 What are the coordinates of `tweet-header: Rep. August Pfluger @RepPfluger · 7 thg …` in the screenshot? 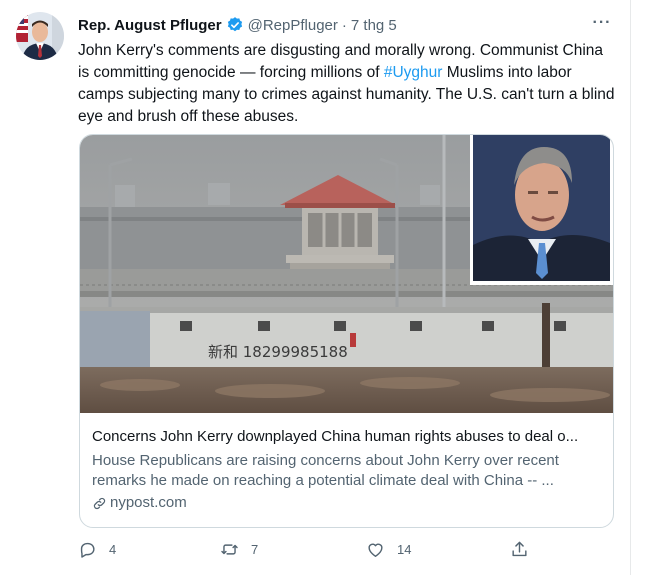 It's located at (237, 25).